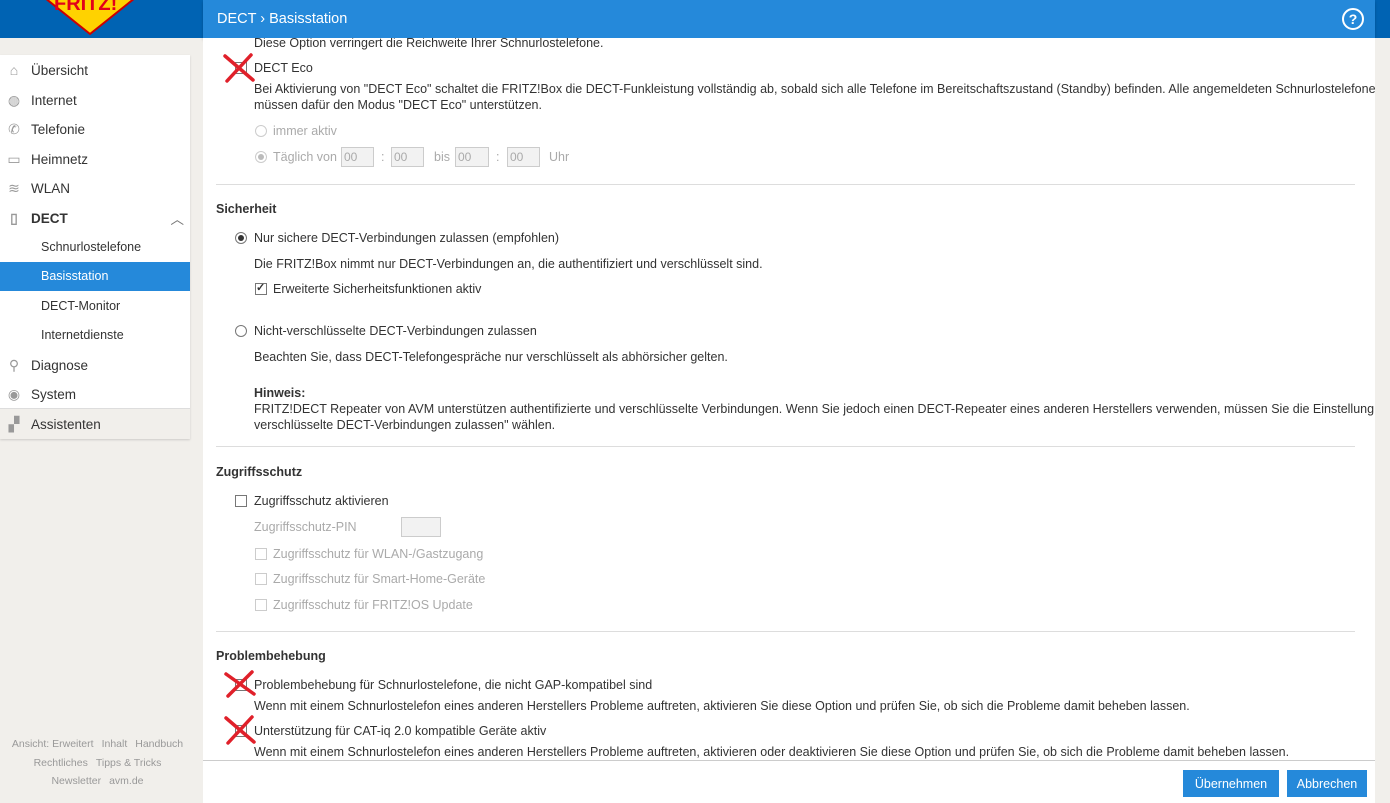 The width and height of the screenshot is (1390, 803). Describe the element at coordinates (14, 188) in the screenshot. I see `wifi-icon: ≋` at that location.